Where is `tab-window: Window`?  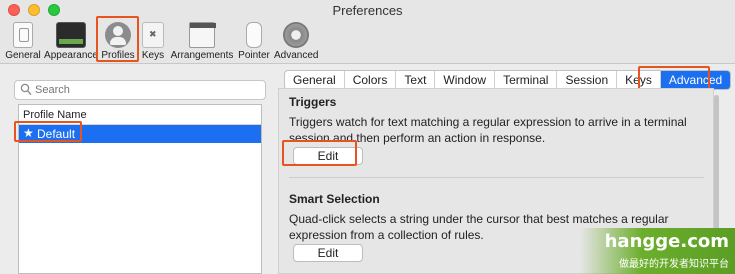
tab-window: Window is located at coordinates (465, 80).